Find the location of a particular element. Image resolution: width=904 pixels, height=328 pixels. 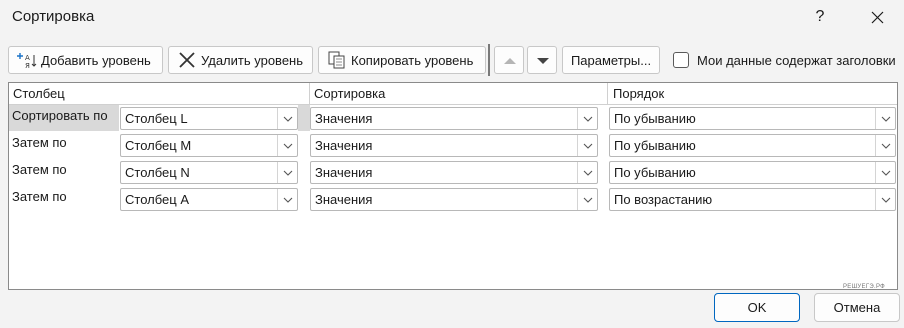

delete-level-button: Удалить уровень is located at coordinates (240, 60).